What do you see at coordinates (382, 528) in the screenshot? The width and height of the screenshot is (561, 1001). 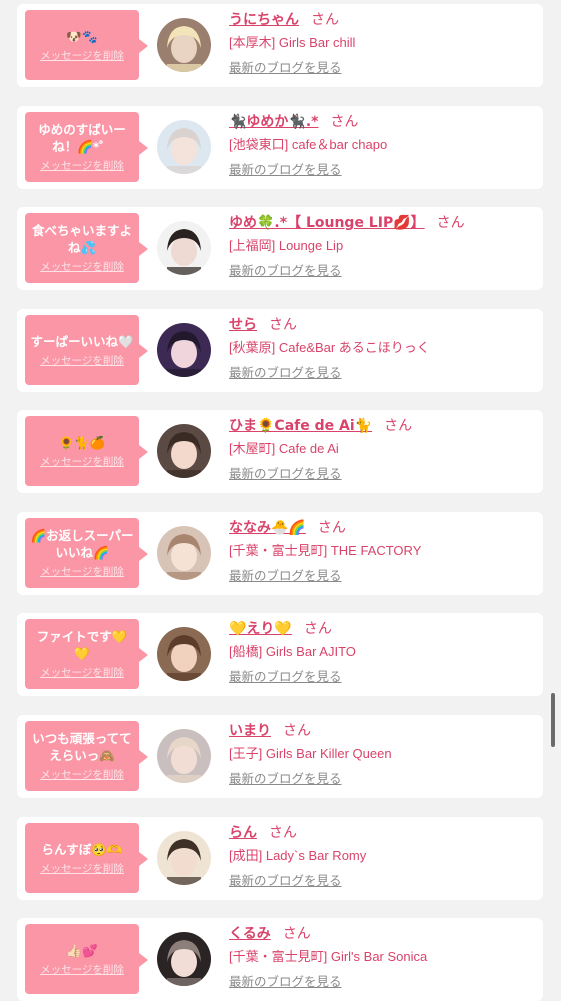 I see `name-line: ななみ🐣🌈 さん` at bounding box center [382, 528].